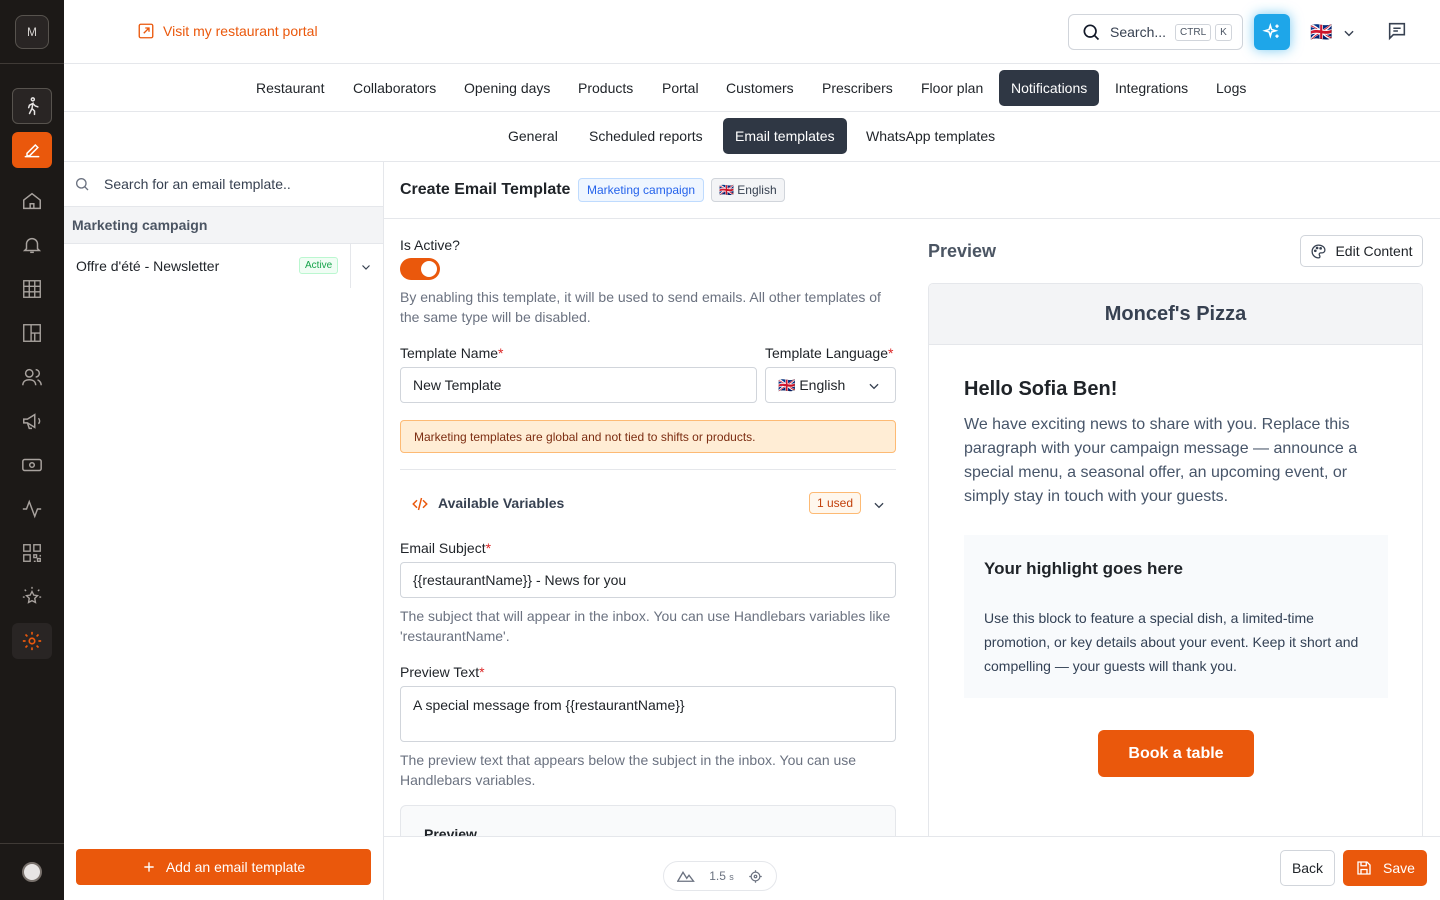  Describe the element at coordinates (830, 385) in the screenshot. I see `template-language-select: 🇬🇧 English` at that location.